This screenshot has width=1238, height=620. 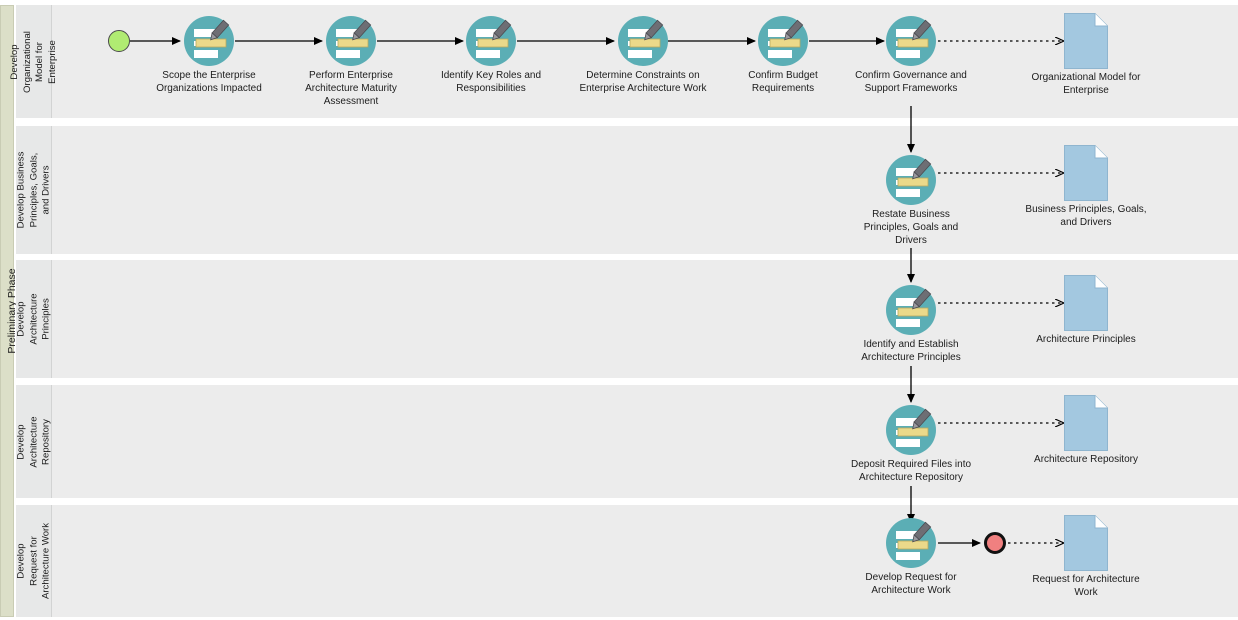 I want to click on lane-header-5: Develop Request for Architecture Work, so click(x=33, y=561).